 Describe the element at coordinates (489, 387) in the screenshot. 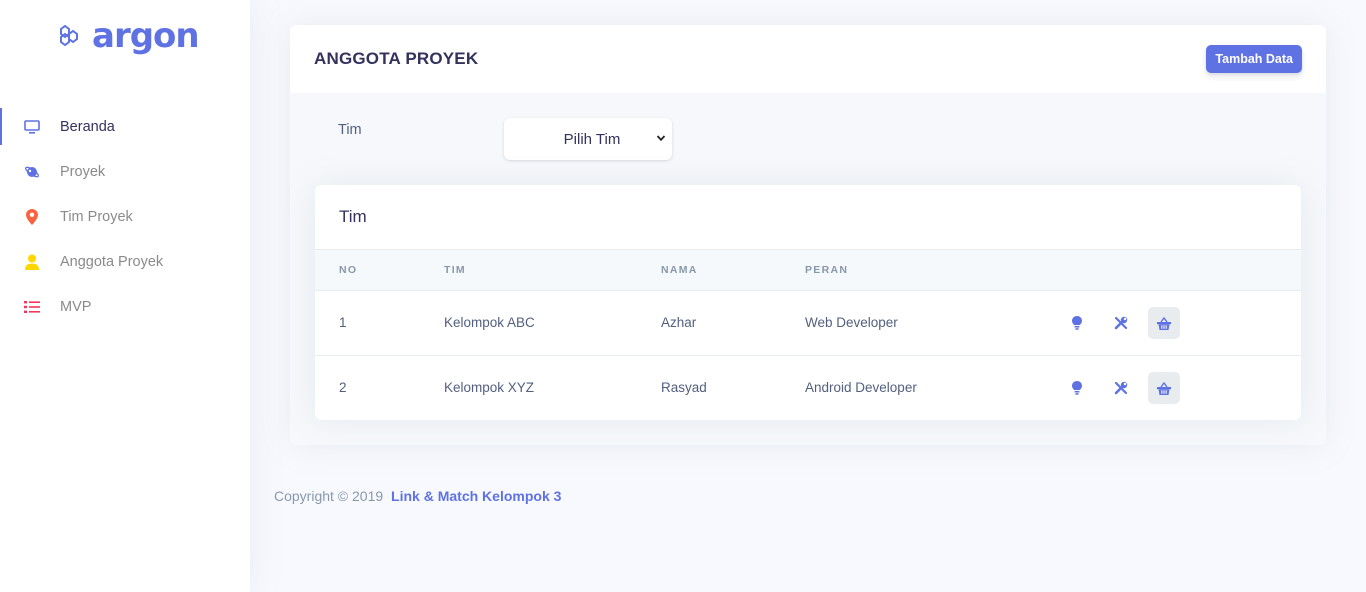

I see `cell-tim: Kelompok XYZ` at that location.